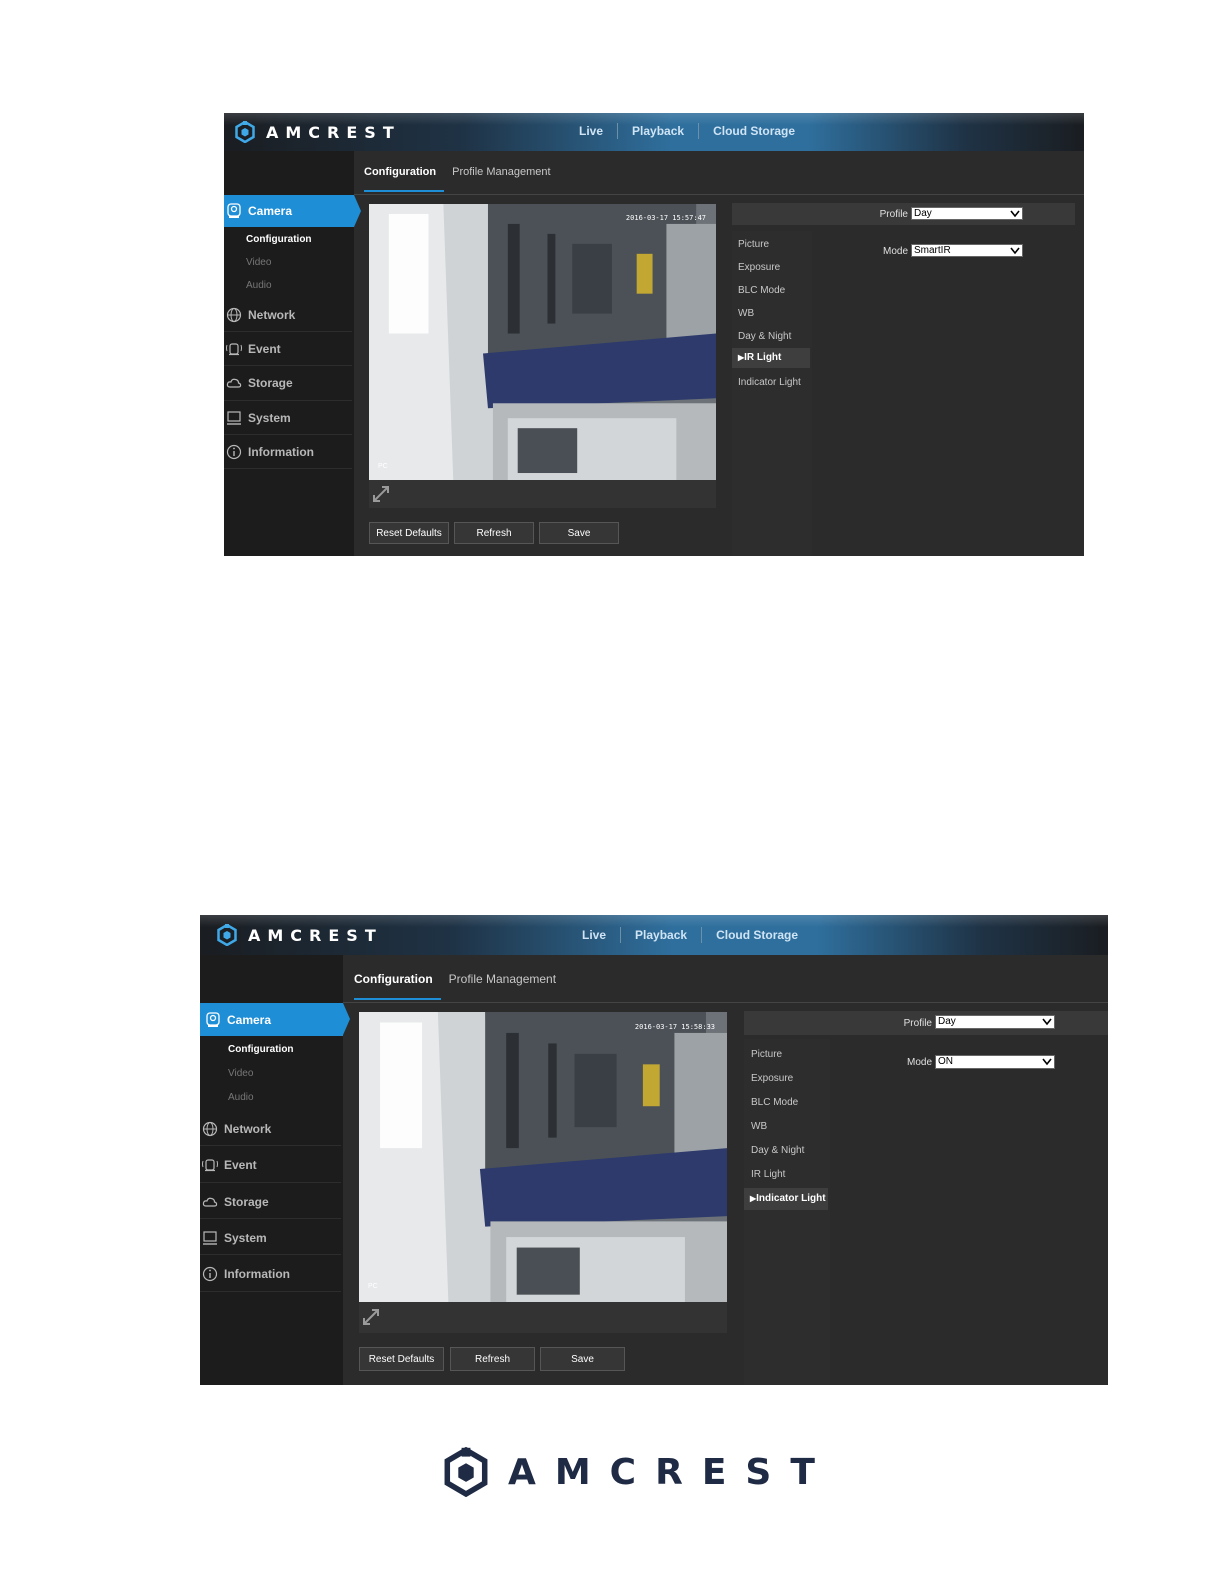 The image size is (1224, 1584). What do you see at coordinates (791, 1198) in the screenshot?
I see `menu-item-label: Indicator Light` at bounding box center [791, 1198].